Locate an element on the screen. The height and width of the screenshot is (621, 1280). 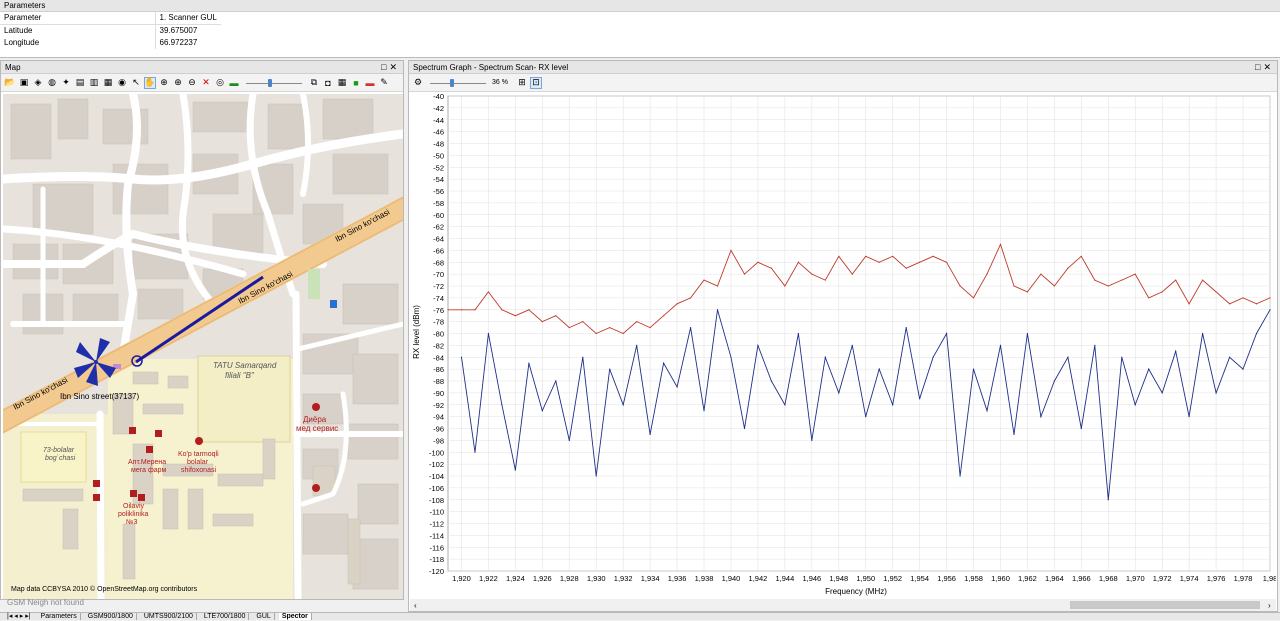
pointer-icon: ↖ is located at coordinates (136, 83).